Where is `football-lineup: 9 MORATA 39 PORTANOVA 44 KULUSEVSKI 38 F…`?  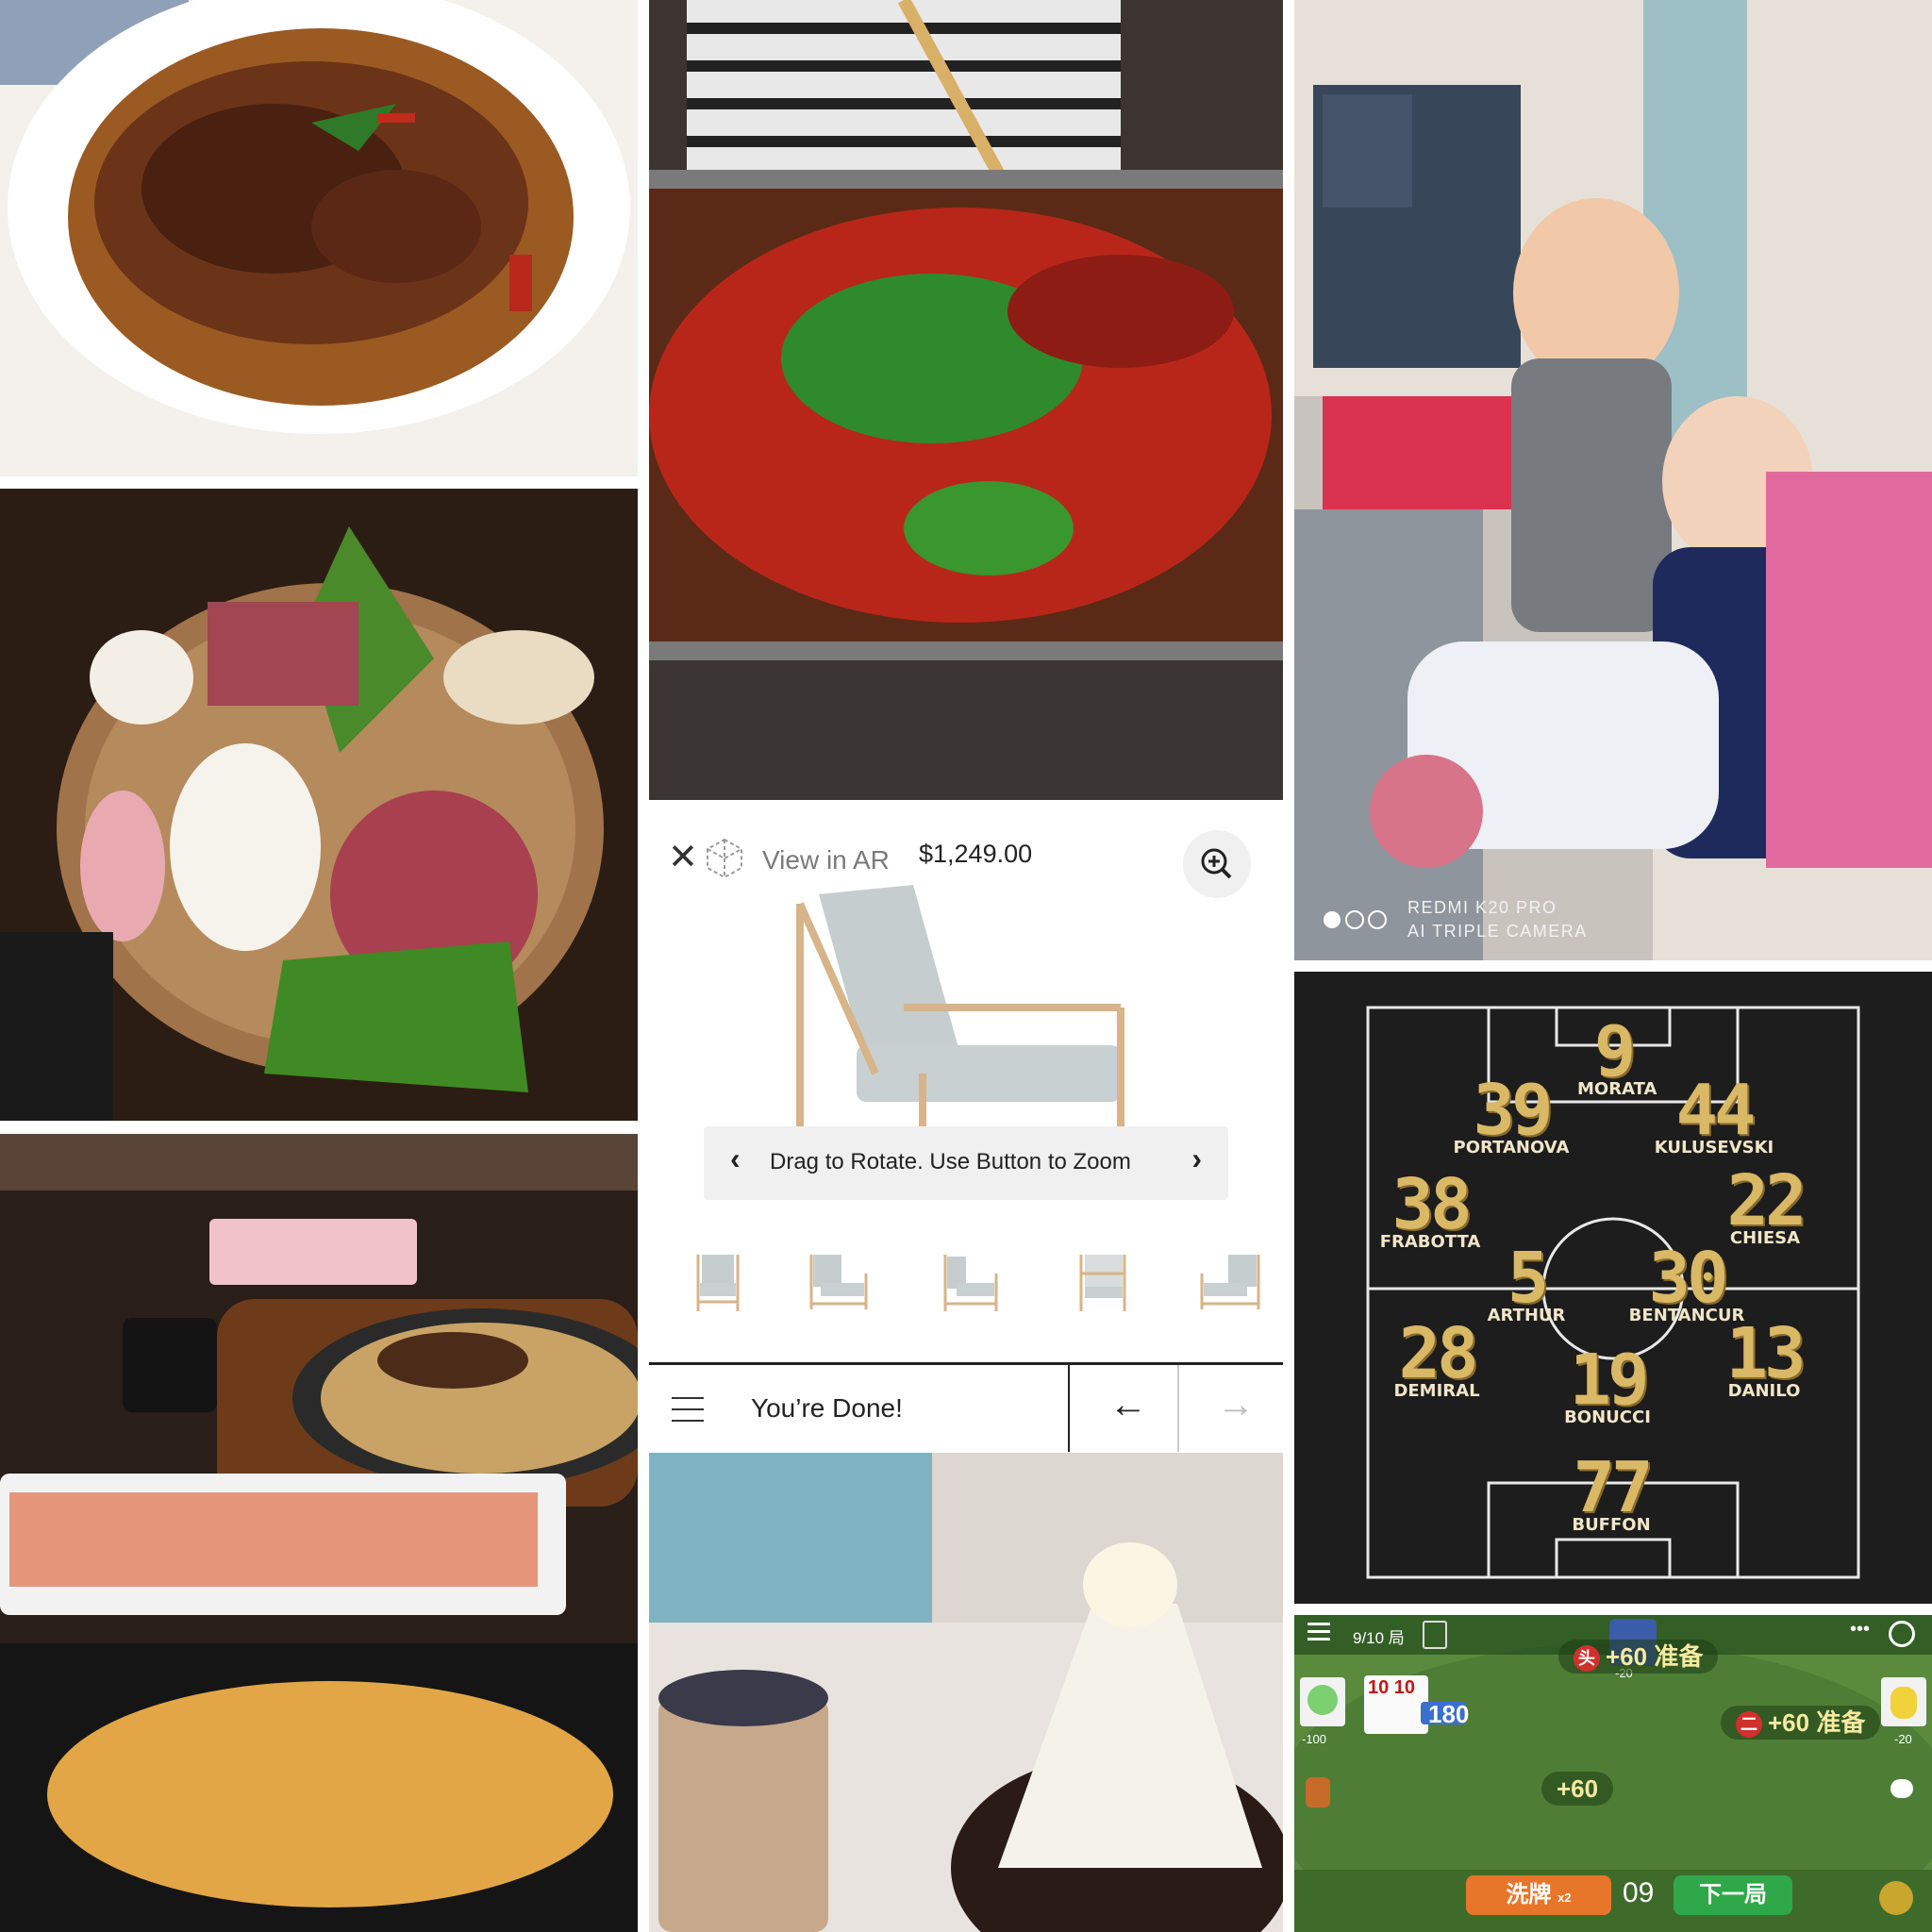 football-lineup: 9 MORATA 39 PORTANOVA 44 KULUSEVSKI 38 F… is located at coordinates (1613, 1288).